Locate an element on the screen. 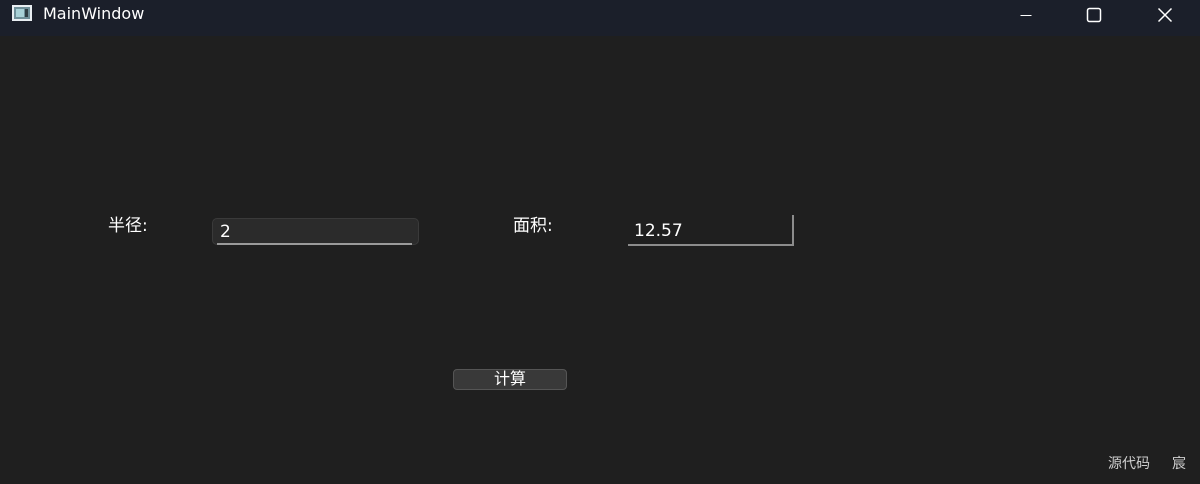 The image size is (1200, 484). minimize-button is located at coordinates (1026, 15).